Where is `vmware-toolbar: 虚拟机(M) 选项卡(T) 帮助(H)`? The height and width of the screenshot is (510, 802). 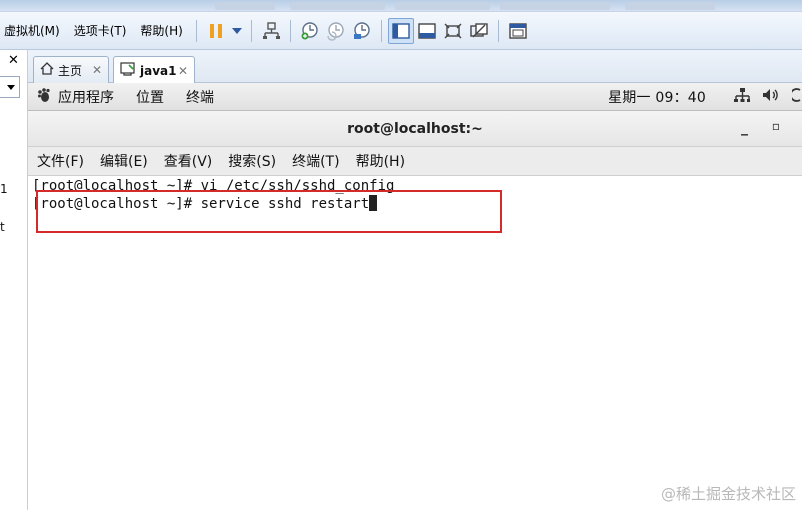
vmware-toolbar: 虚拟机(M) 选项卡(T) 帮助(H) is located at coordinates (401, 31).